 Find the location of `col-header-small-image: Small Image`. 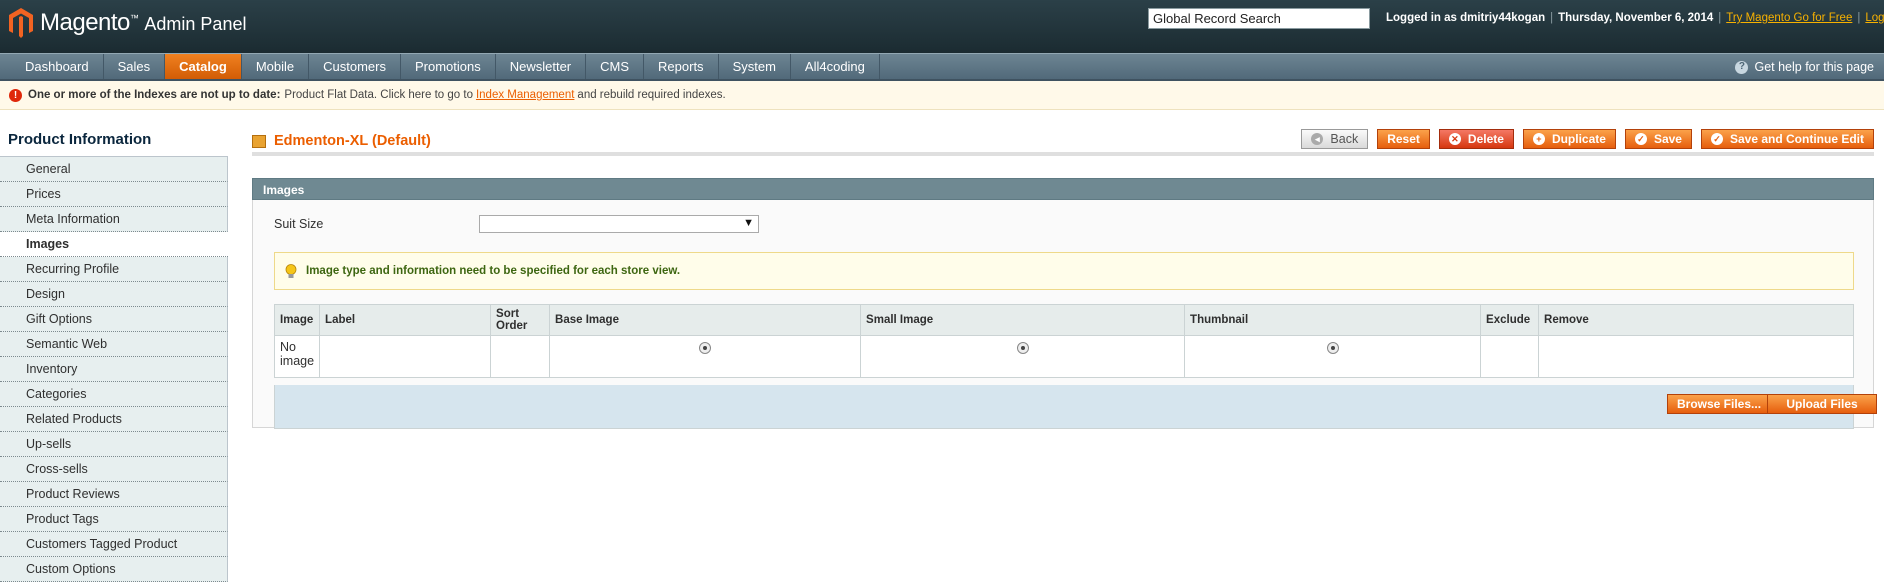

col-header-small-image: Small Image is located at coordinates (1023, 320).